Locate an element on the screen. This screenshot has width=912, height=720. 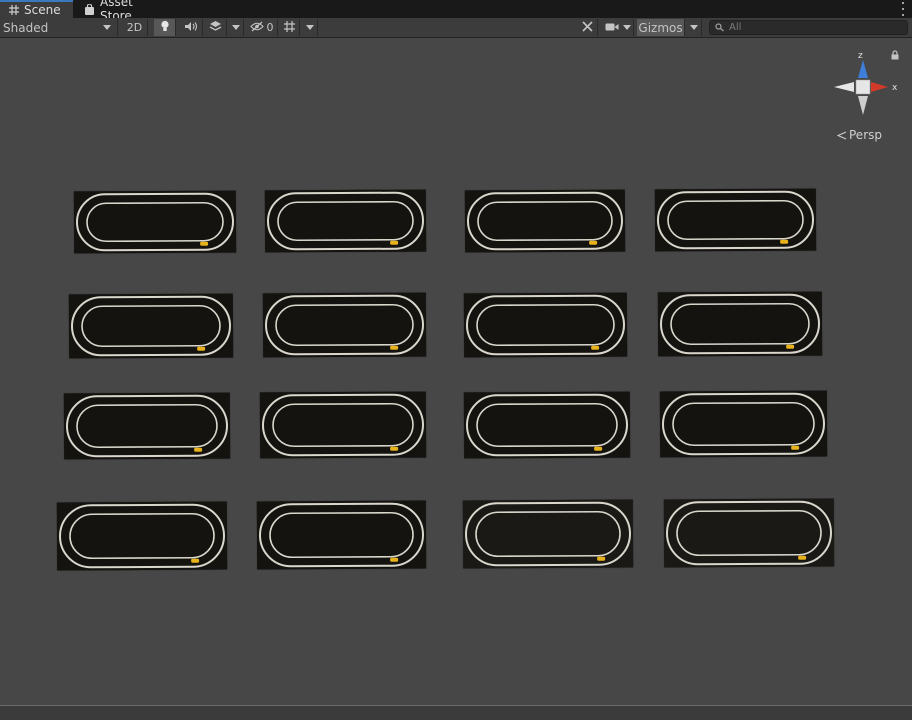
more-options-icon is located at coordinates (903, 9).